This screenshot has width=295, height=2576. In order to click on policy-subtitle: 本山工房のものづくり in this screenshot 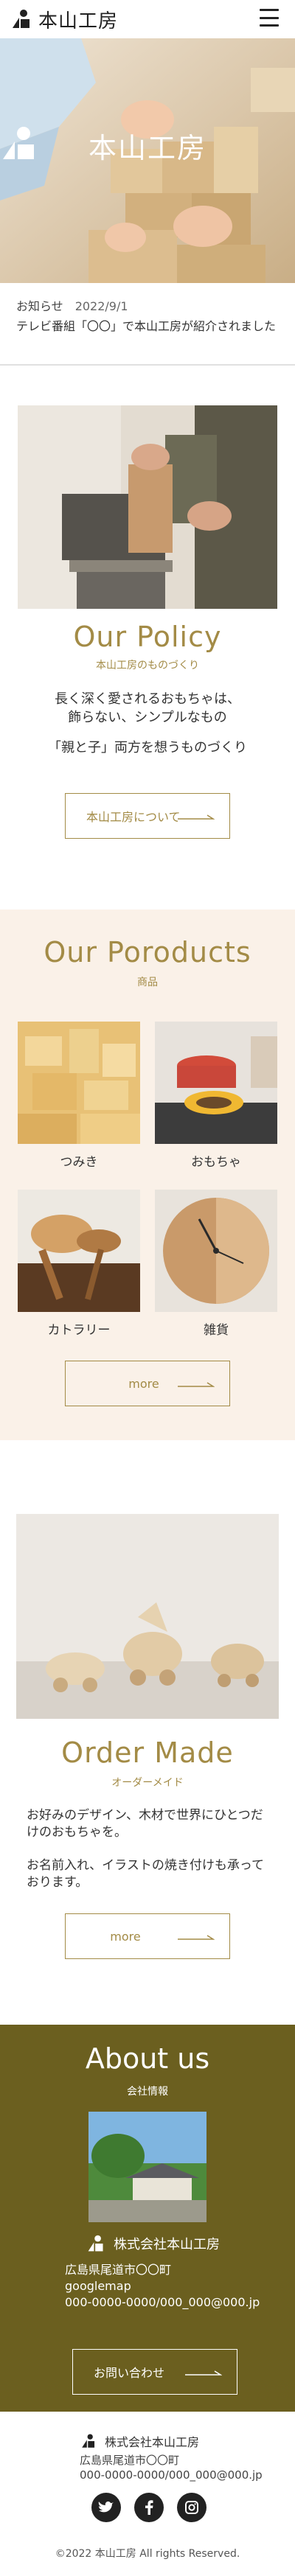, I will do `click(147, 665)`.